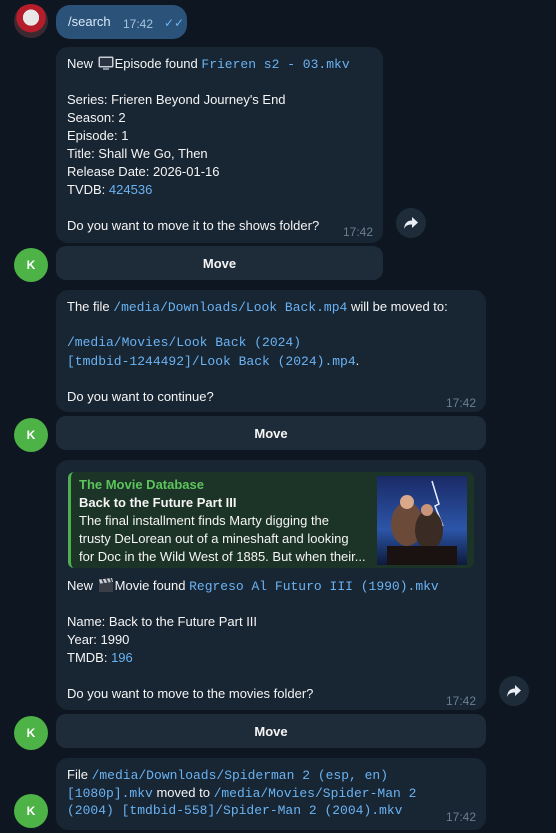 The width and height of the screenshot is (556, 833). Describe the element at coordinates (89, 21) in the screenshot. I see `message-text: /search` at that location.